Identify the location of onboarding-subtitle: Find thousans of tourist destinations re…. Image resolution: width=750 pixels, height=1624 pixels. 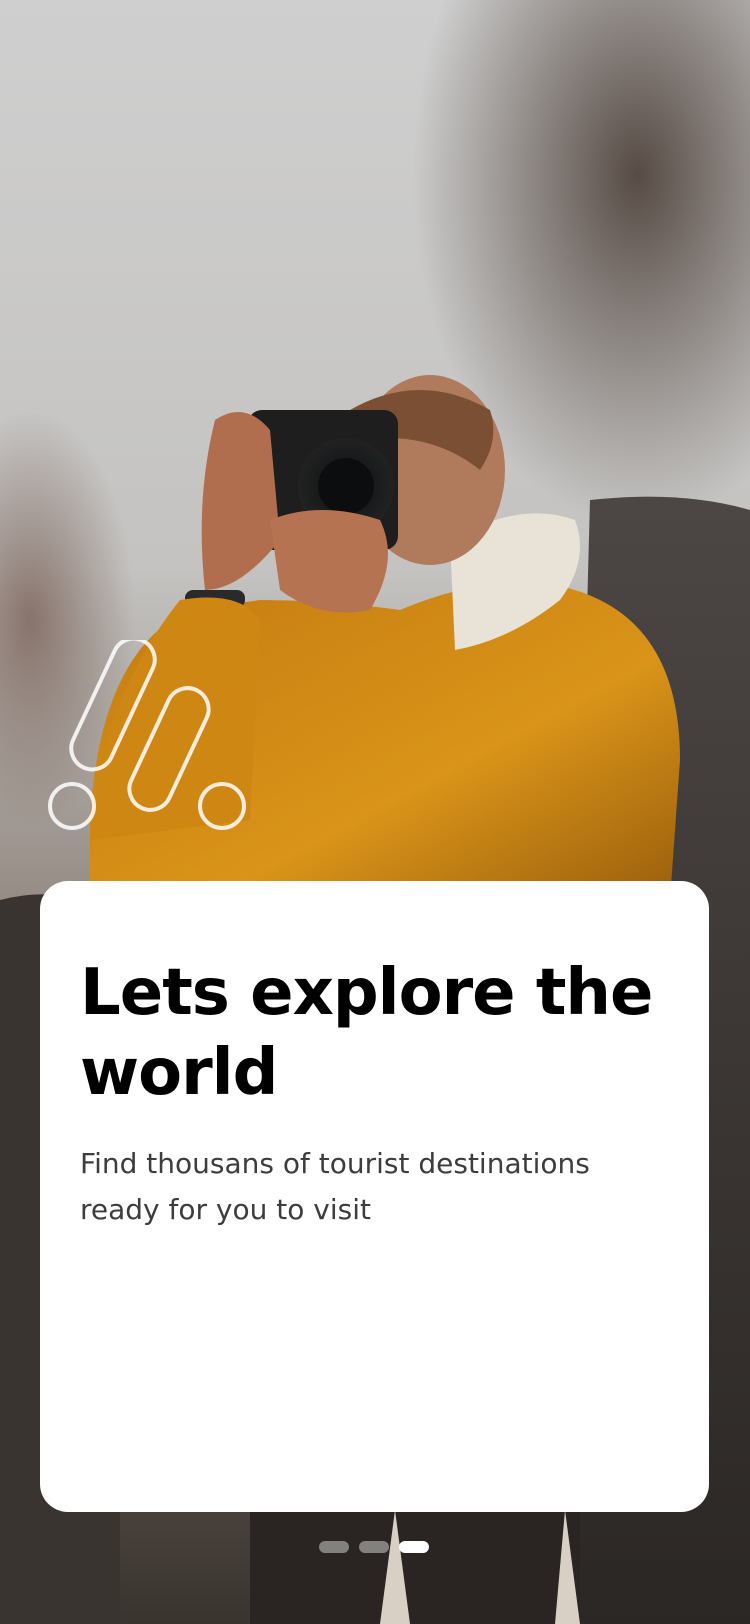
(335, 1186).